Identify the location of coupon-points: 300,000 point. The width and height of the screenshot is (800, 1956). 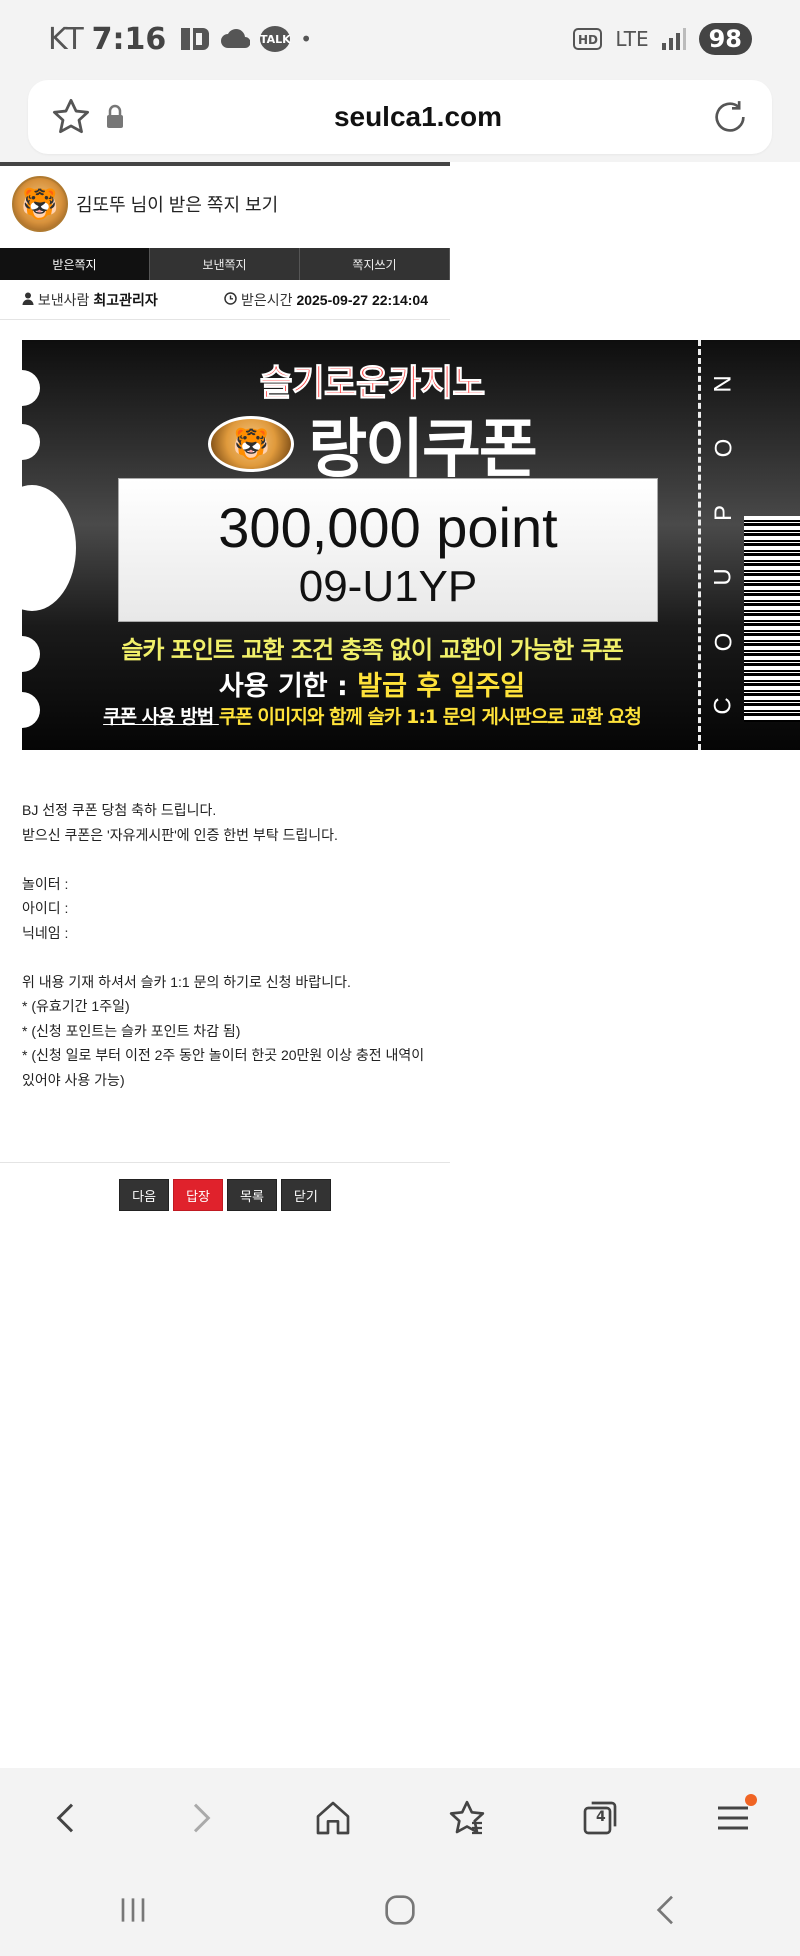
(388, 527).